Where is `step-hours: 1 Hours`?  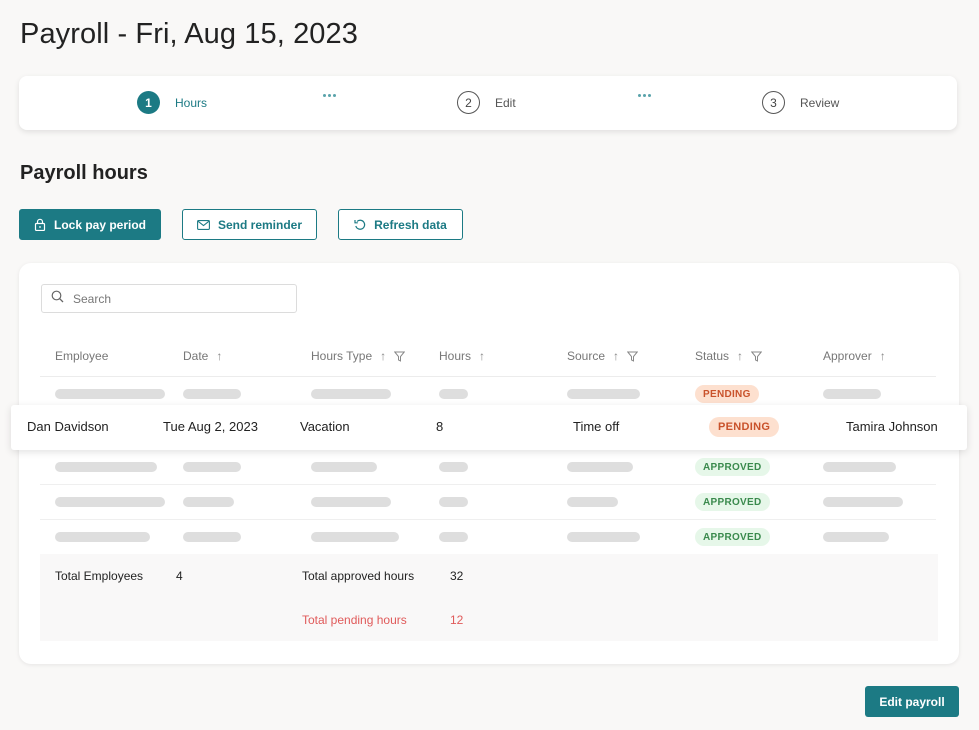
step-hours: 1 Hours is located at coordinates (172, 102).